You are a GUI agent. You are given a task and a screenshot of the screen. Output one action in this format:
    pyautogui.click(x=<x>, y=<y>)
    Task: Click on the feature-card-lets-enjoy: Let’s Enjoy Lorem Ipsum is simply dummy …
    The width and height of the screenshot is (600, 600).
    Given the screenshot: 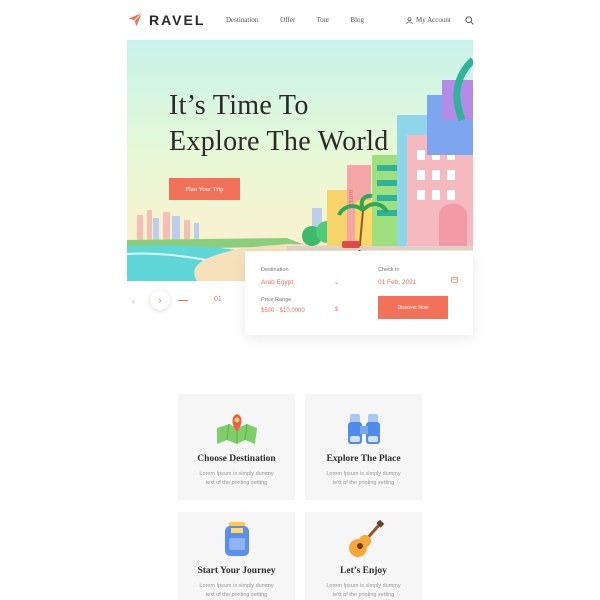 What is the action you would take?
    pyautogui.click(x=363, y=556)
    